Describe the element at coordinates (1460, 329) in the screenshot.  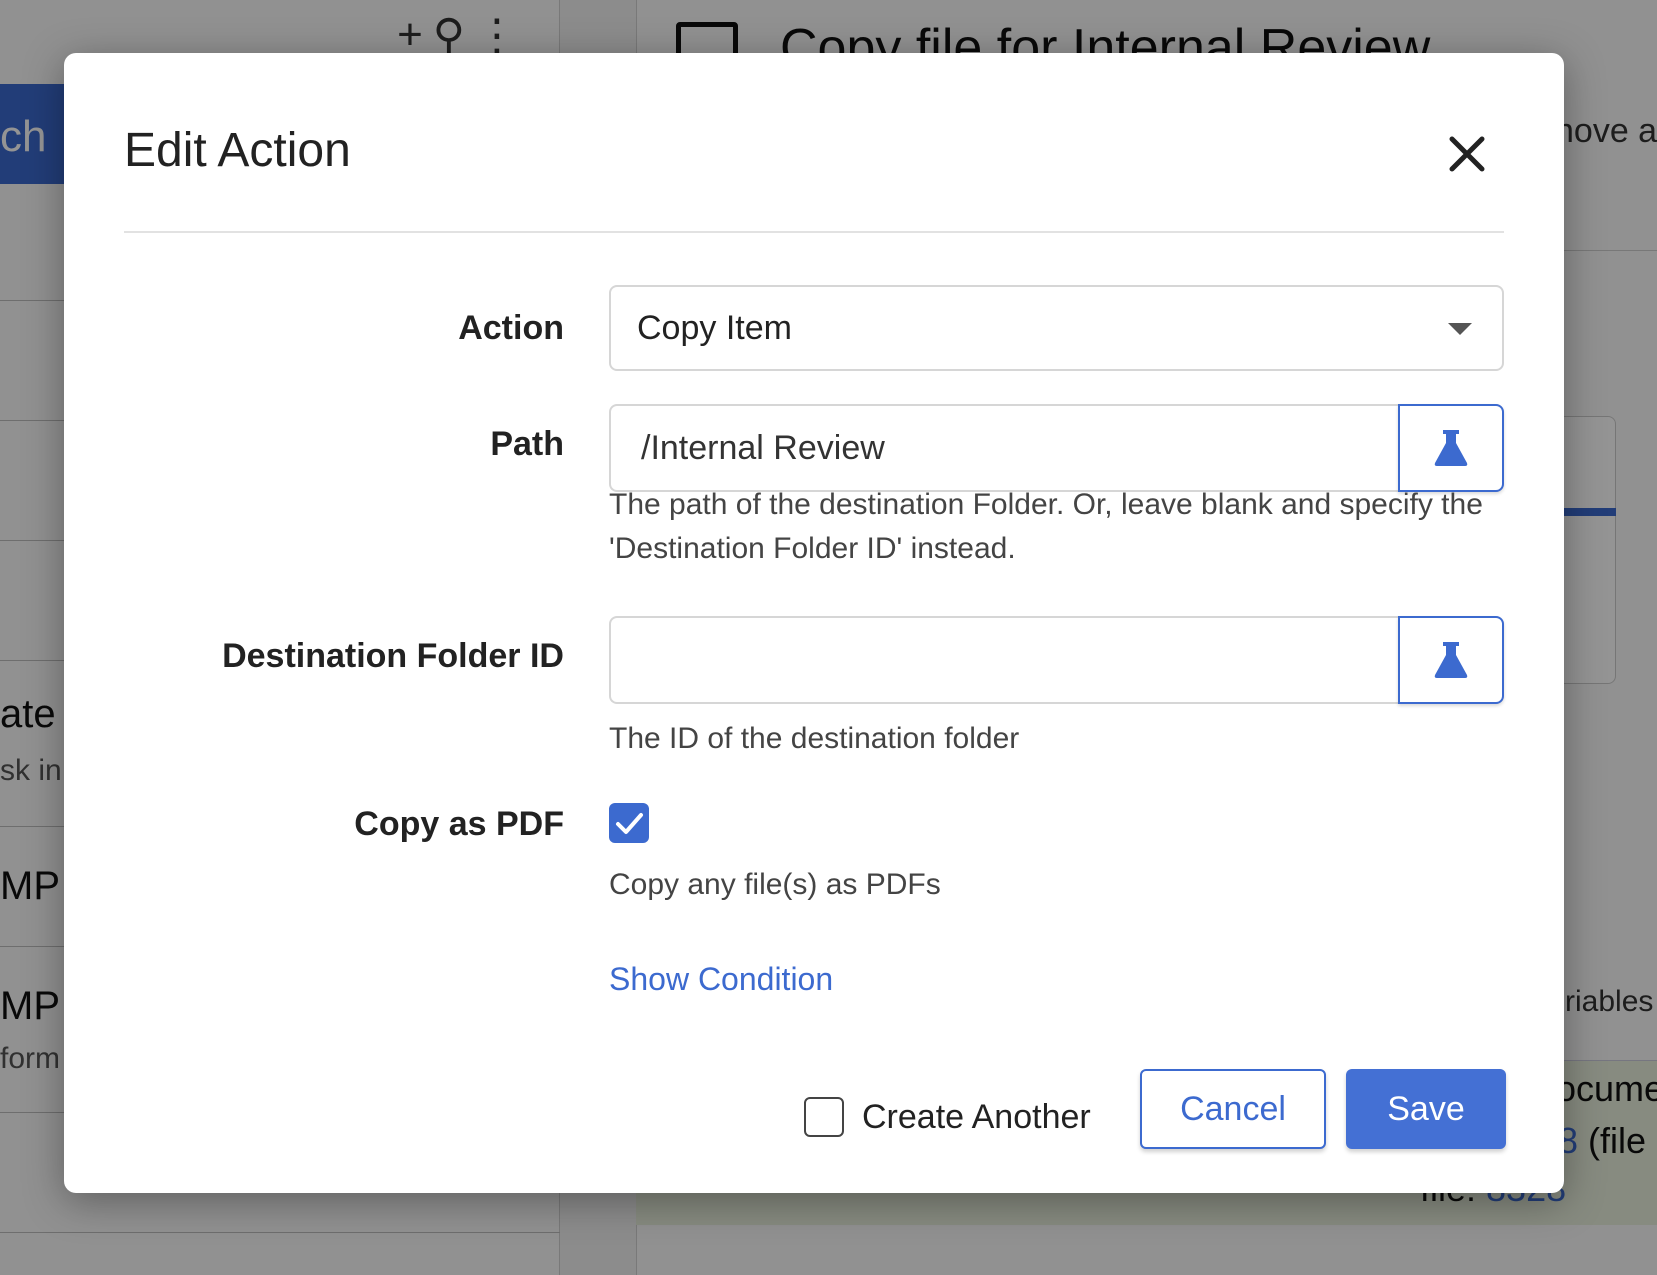
I see `caret-down-icon` at that location.